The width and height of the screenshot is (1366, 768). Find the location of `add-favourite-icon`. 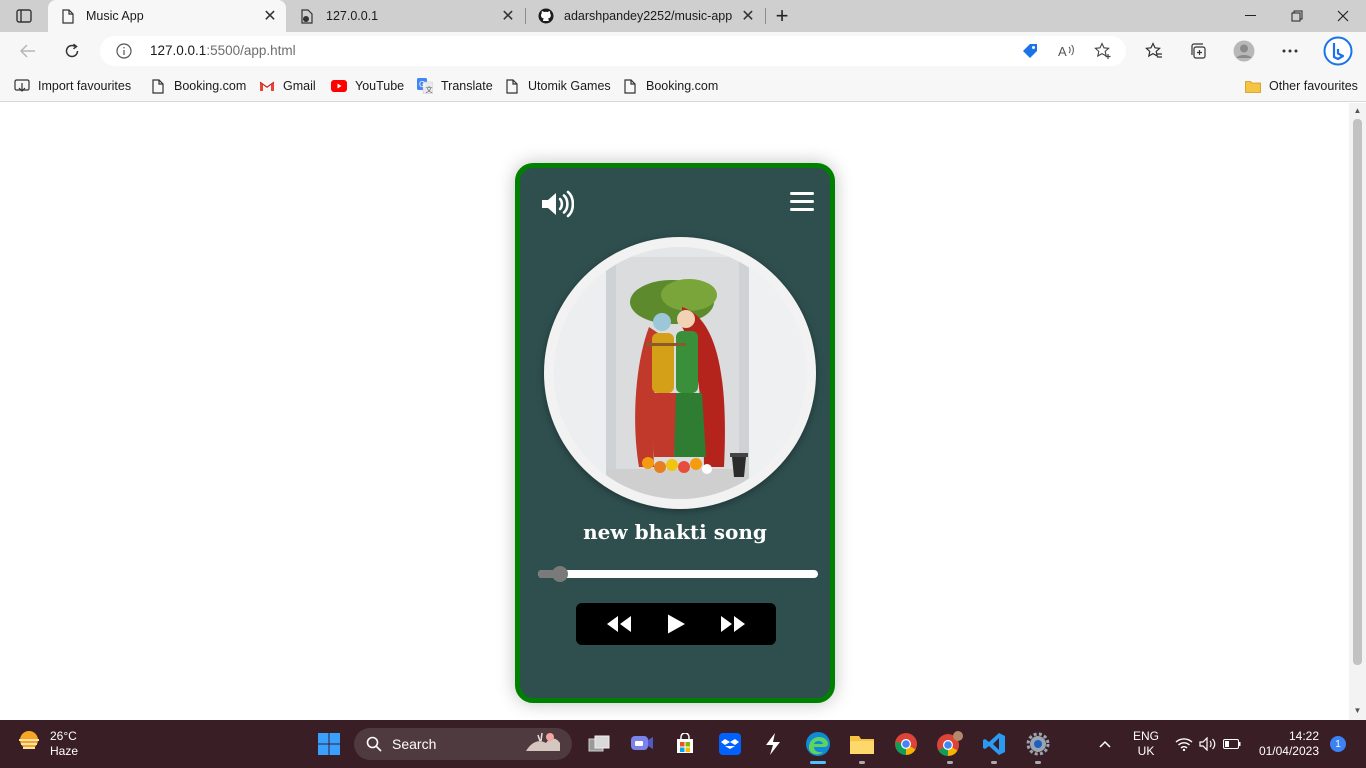

add-favourite-icon is located at coordinates (1103, 51).